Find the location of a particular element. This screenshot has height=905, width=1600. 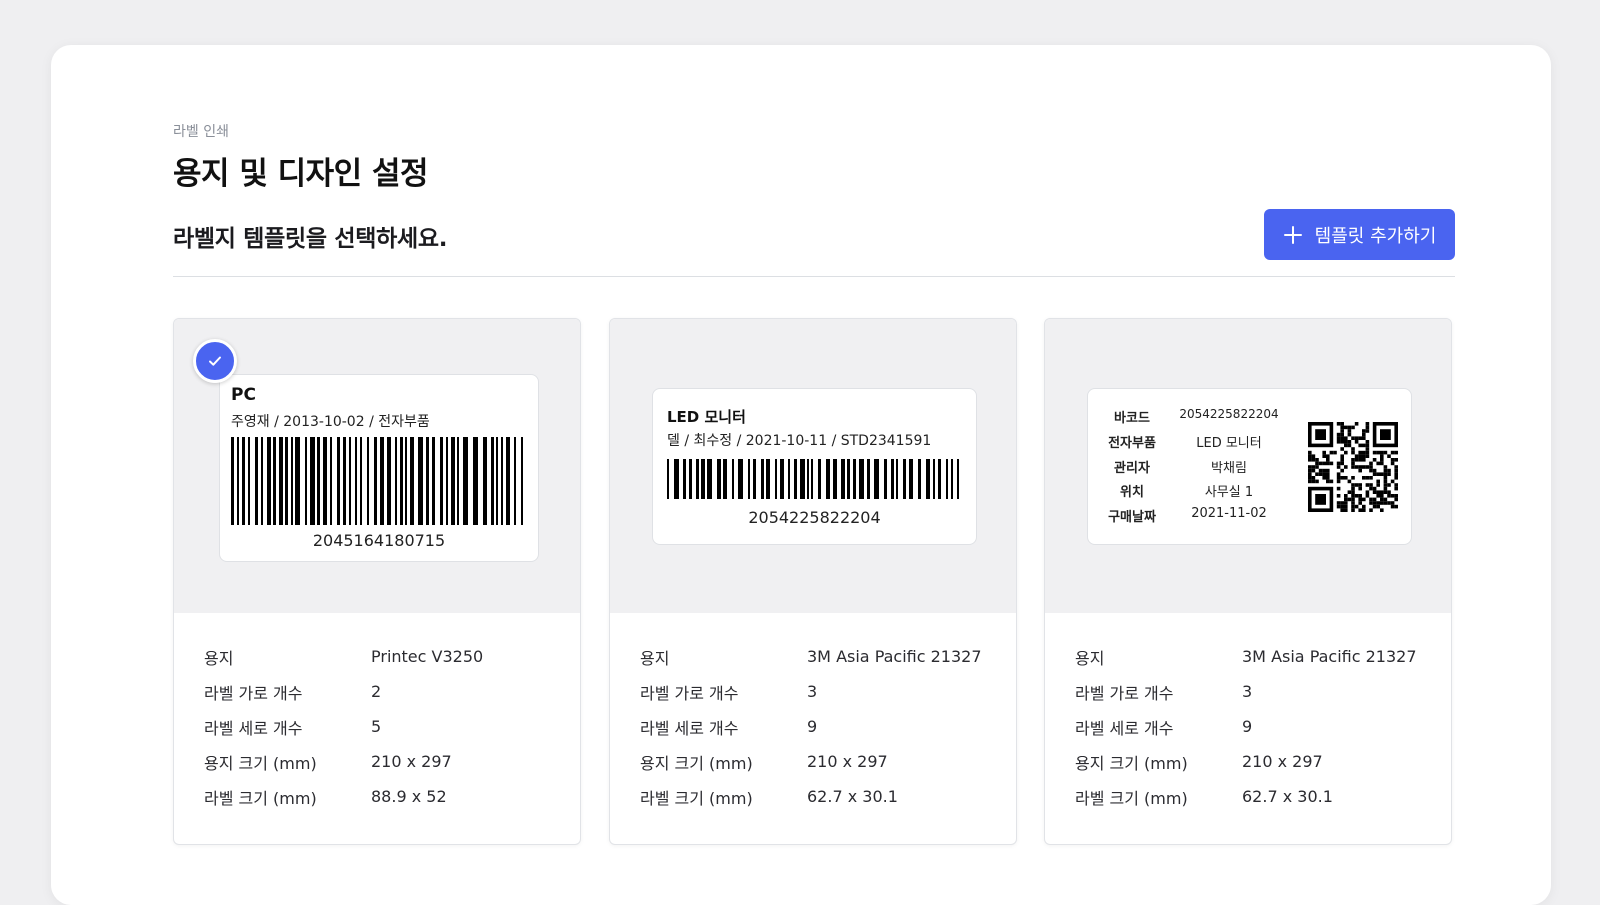

label-sample: PC 주영재 / 2013-10-02 / 전자부품 2045164180715 is located at coordinates (379, 468).